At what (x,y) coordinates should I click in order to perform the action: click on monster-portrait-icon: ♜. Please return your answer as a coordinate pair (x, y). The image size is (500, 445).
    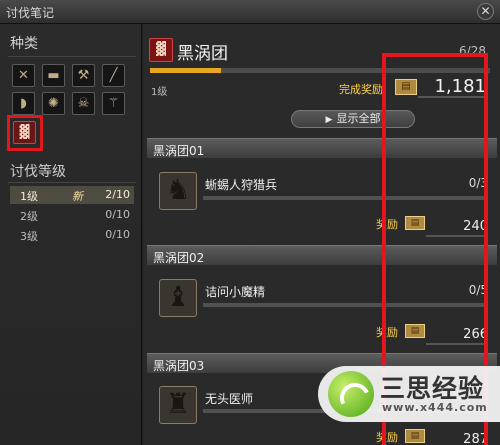
    Looking at the image, I should click on (178, 405).